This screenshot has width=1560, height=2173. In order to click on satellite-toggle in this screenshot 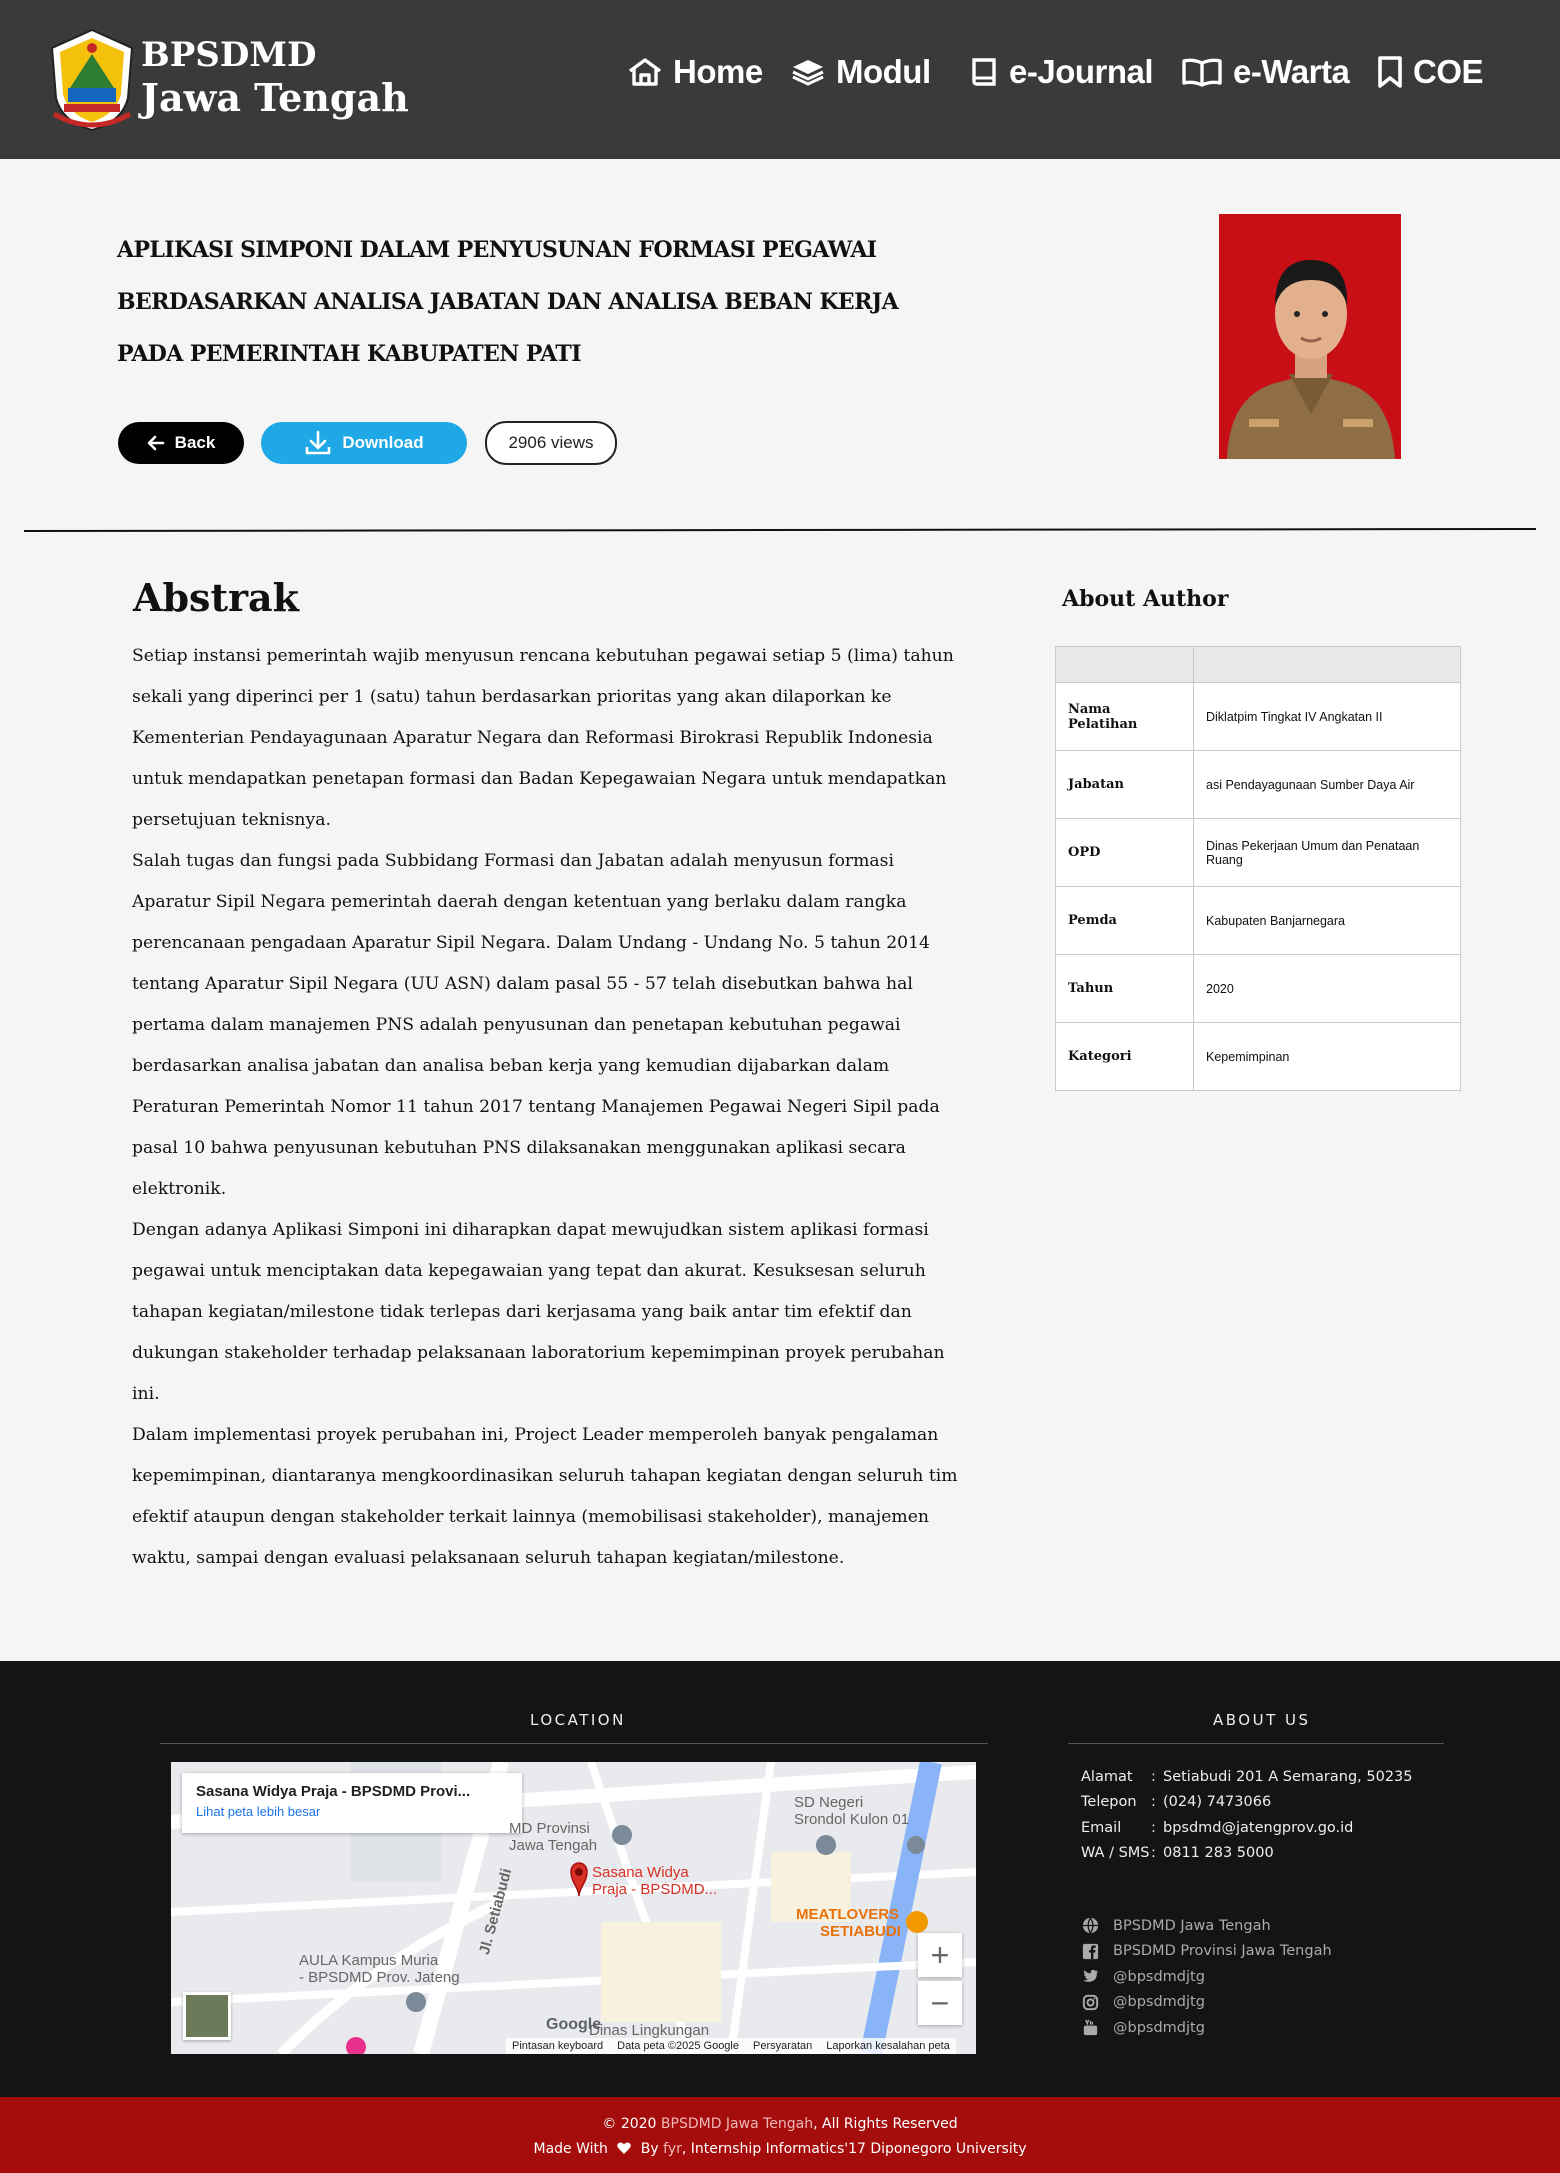, I will do `click(207, 2016)`.